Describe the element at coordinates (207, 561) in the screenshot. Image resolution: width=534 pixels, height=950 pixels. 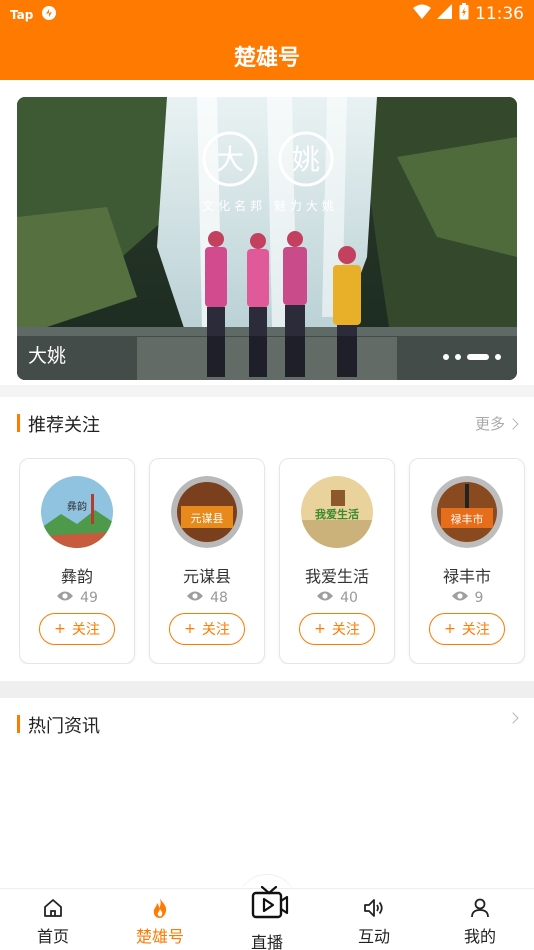
I see `account-card: 元谋县 元谋县 48 + 关注` at that location.